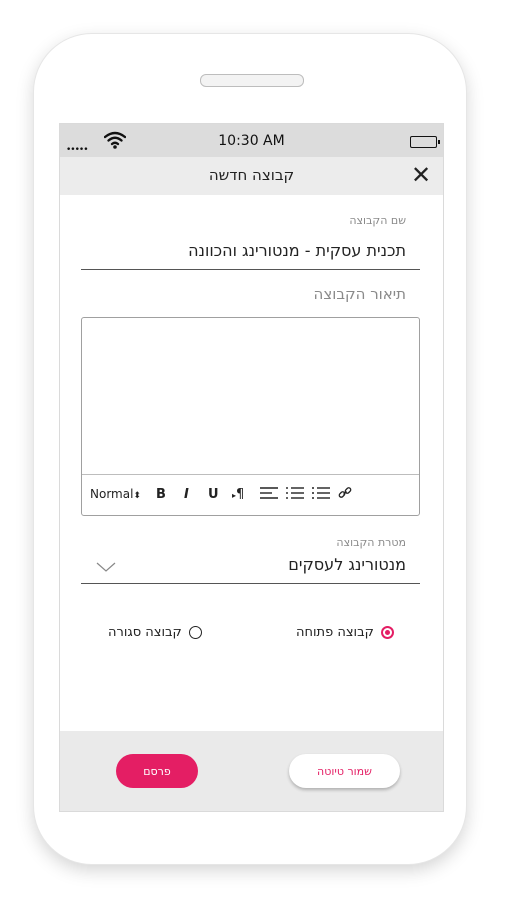 This screenshot has height=920, width=522. Describe the element at coordinates (250, 396) in the screenshot. I see `description-textarea` at that location.